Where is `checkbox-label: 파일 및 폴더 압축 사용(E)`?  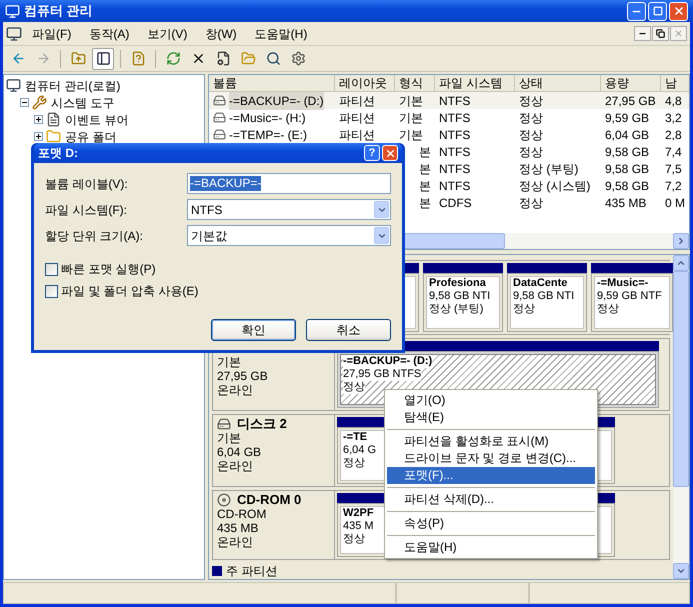 checkbox-label: 파일 및 폴더 압축 사용(E) is located at coordinates (129, 291).